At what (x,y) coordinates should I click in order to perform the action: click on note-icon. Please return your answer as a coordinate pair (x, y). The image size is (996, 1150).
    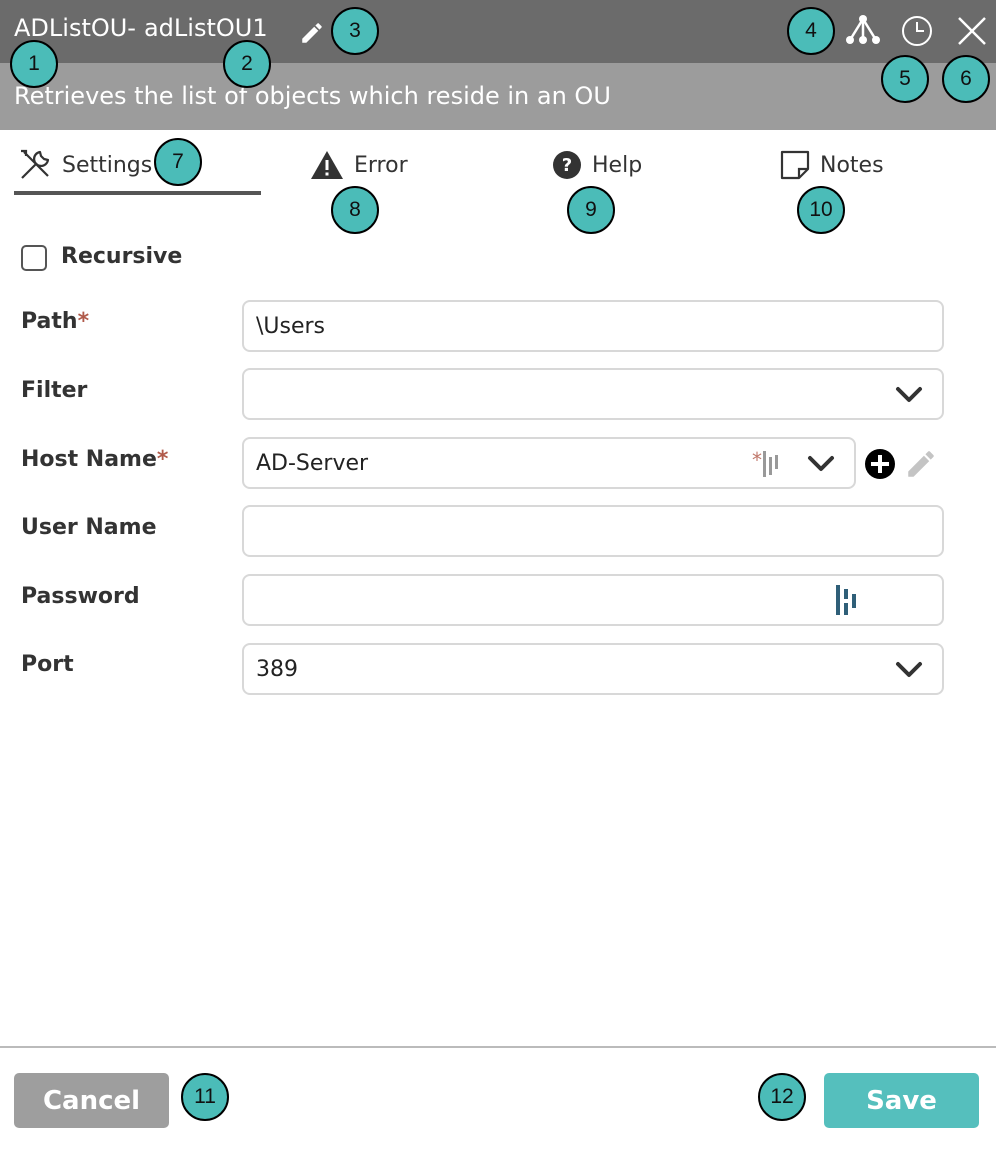
    Looking at the image, I should click on (795, 165).